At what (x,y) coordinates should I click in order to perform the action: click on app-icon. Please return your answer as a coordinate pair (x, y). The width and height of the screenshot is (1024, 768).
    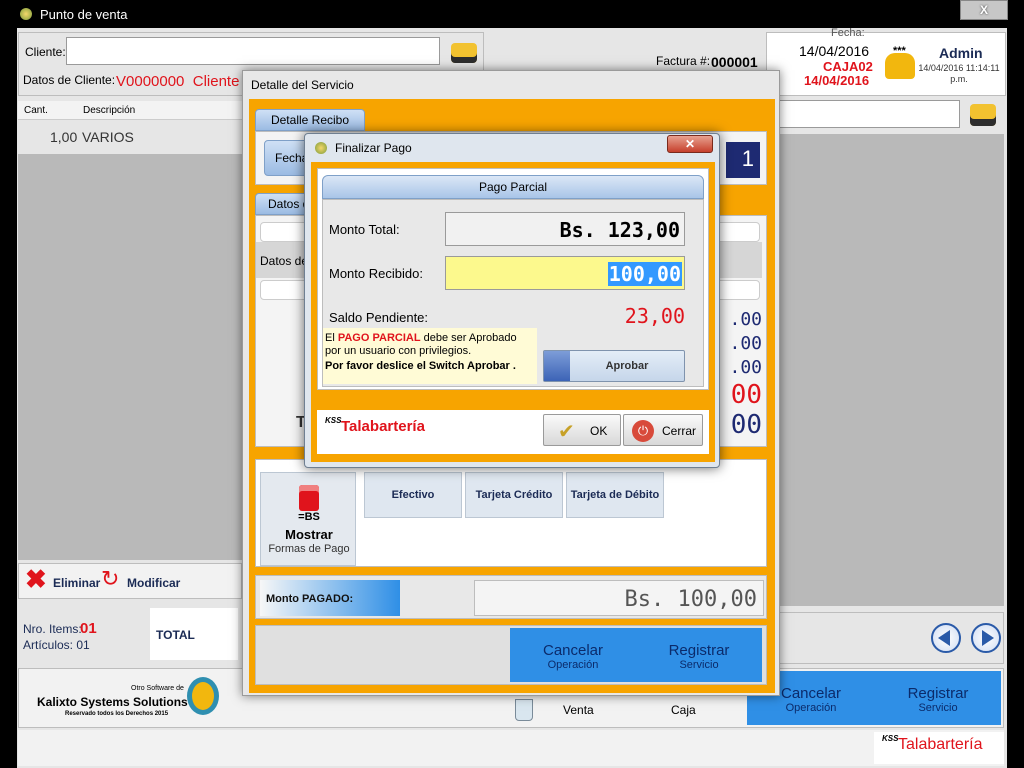
    Looking at the image, I should click on (26, 14).